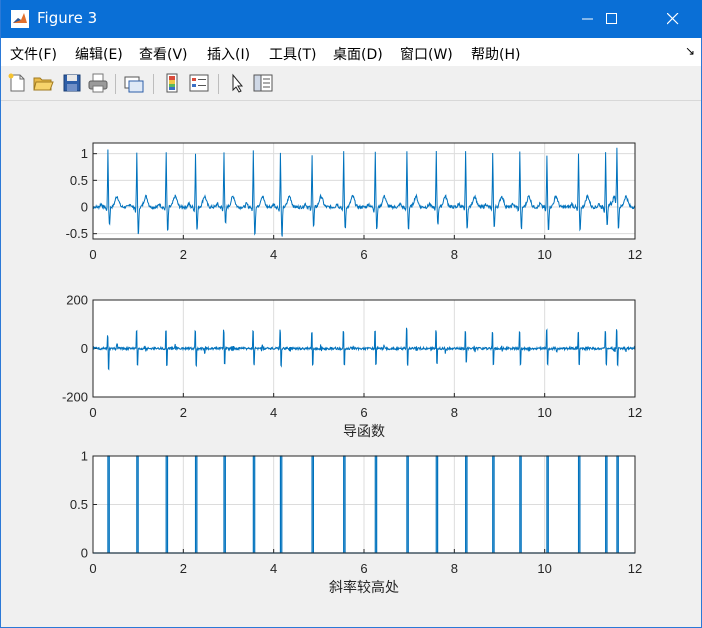 The width and height of the screenshot is (702, 628). I want to click on y-tick-labels: -200 0 200, so click(75, 349).